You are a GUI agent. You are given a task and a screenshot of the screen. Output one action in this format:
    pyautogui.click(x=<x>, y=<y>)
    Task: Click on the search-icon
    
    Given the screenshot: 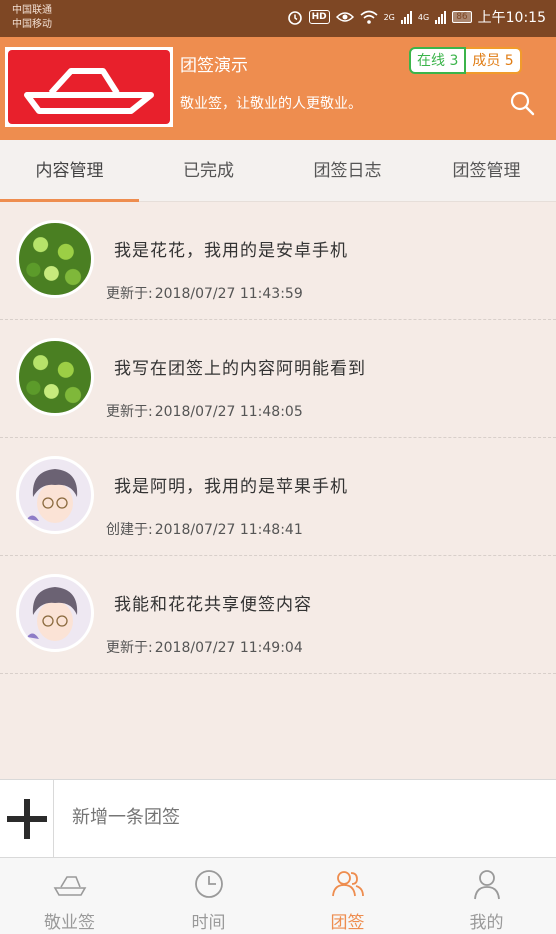 What is the action you would take?
    pyautogui.click(x=522, y=103)
    